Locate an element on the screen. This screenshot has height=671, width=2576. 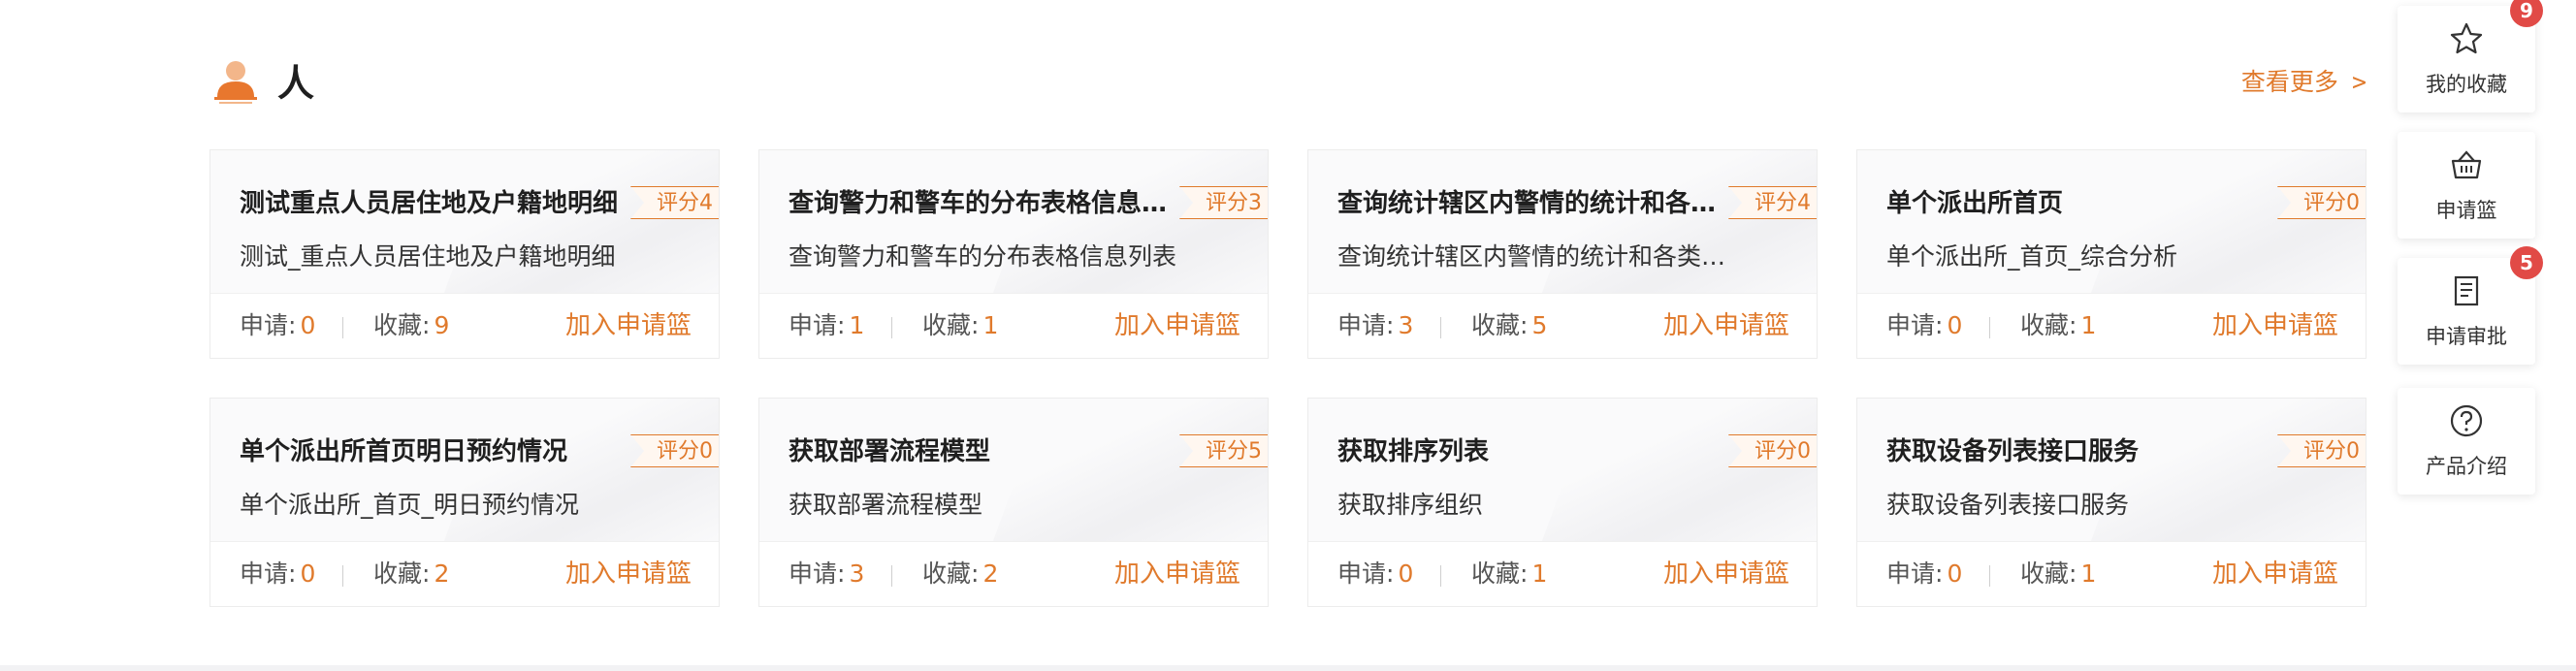
side-item-product-intro: 产品介绍 is located at coordinates (2466, 441).